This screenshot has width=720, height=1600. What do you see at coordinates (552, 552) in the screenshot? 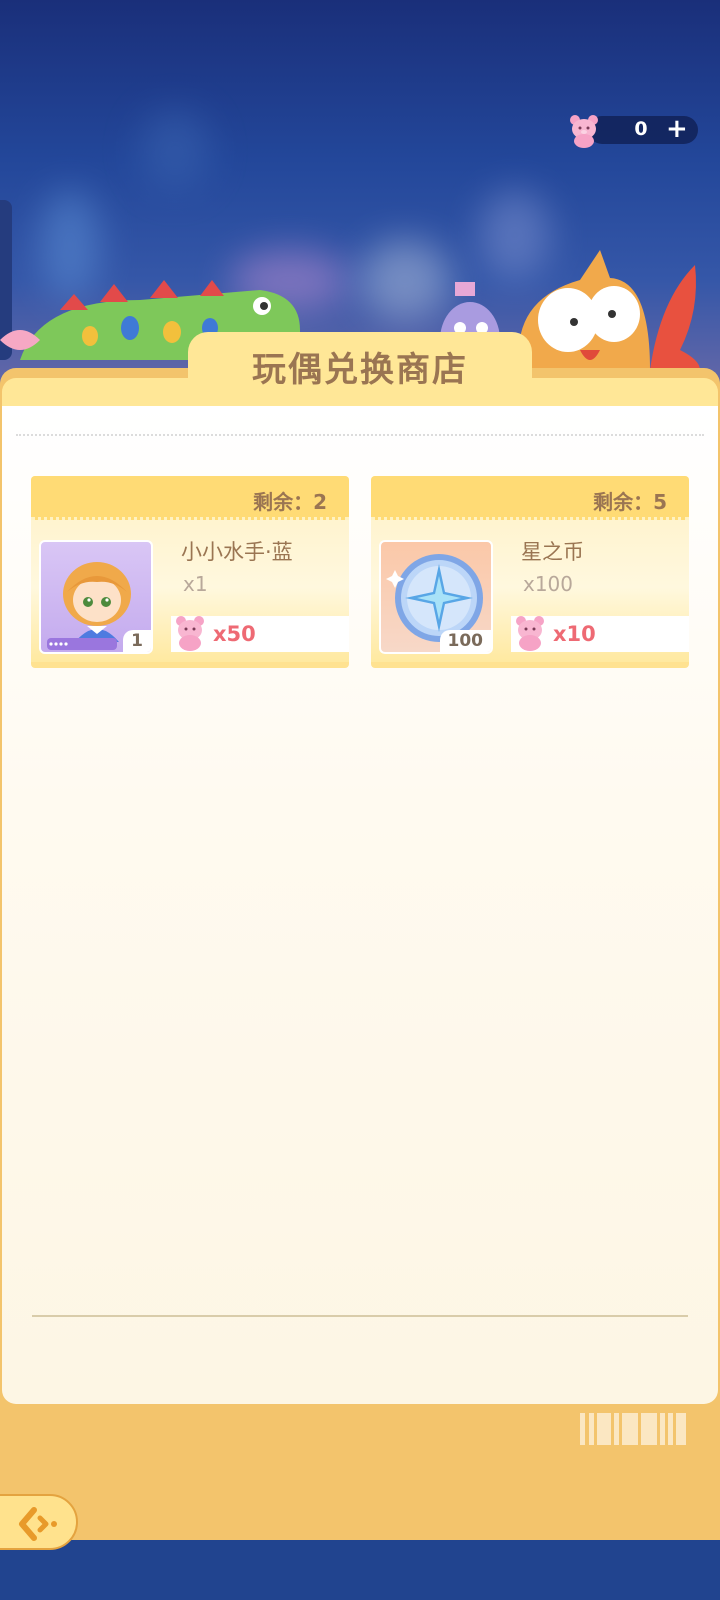
I see `item-name: 星之币` at bounding box center [552, 552].